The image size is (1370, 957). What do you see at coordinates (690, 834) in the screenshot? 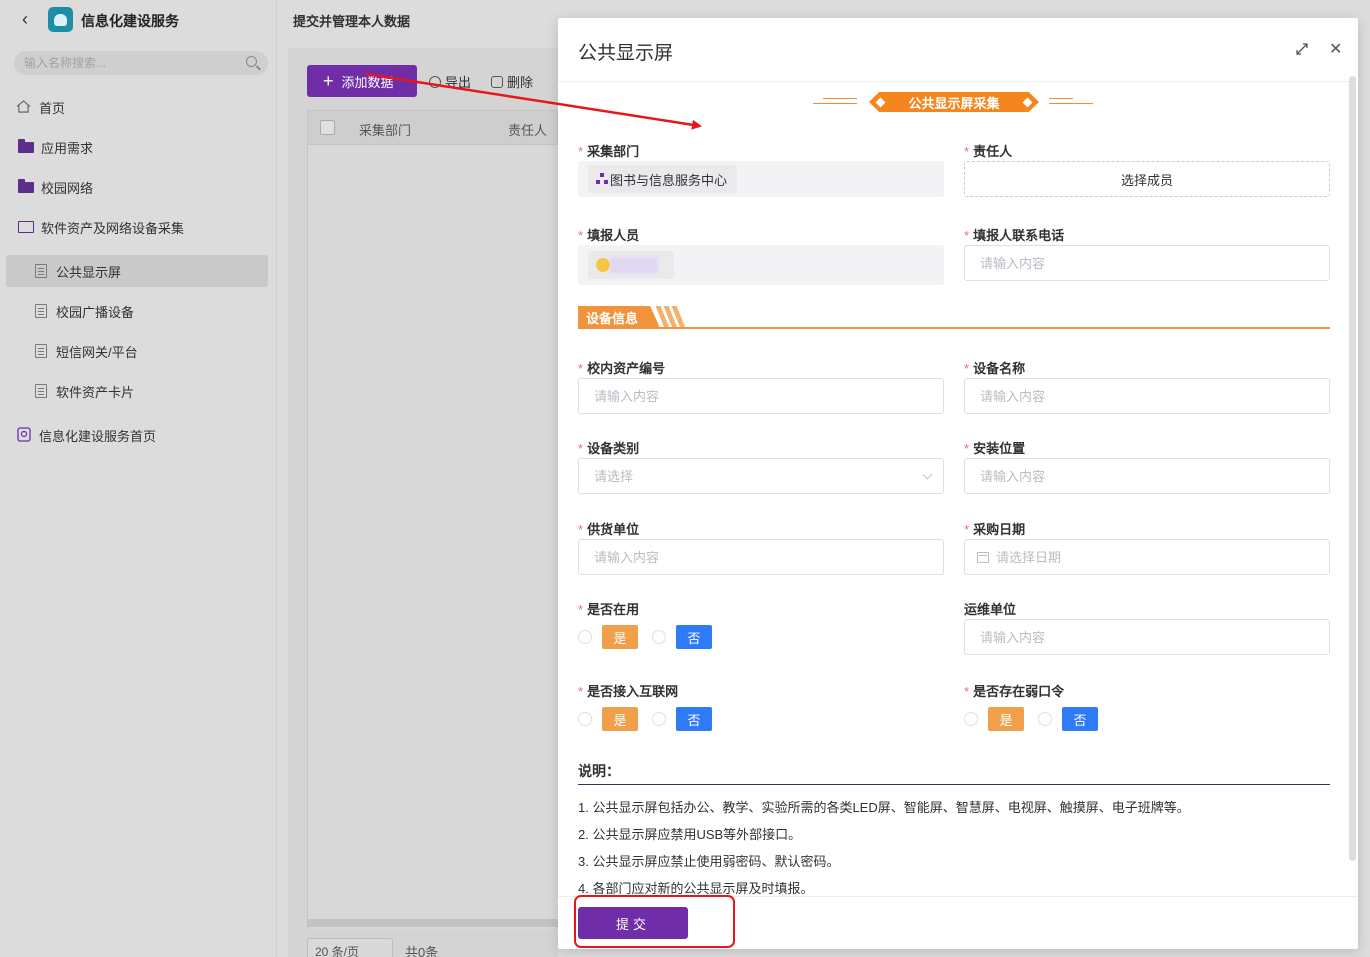
I see `note-item: 2. 公共显示屏应禁用USB等外部接口。` at bounding box center [690, 834].